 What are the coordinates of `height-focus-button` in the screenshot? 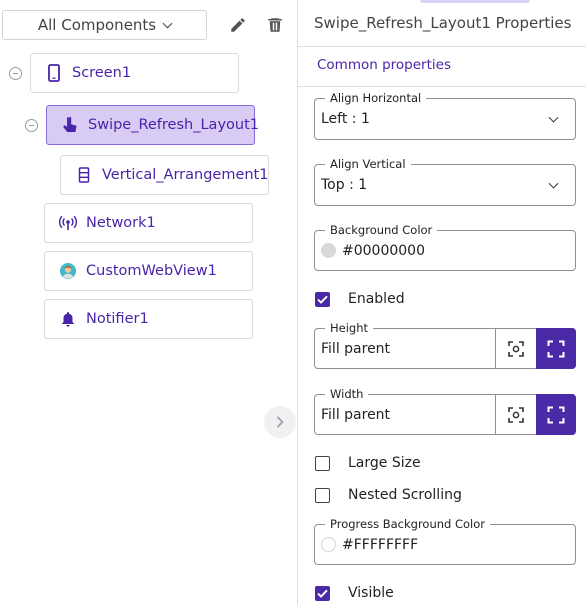 It's located at (515, 348).